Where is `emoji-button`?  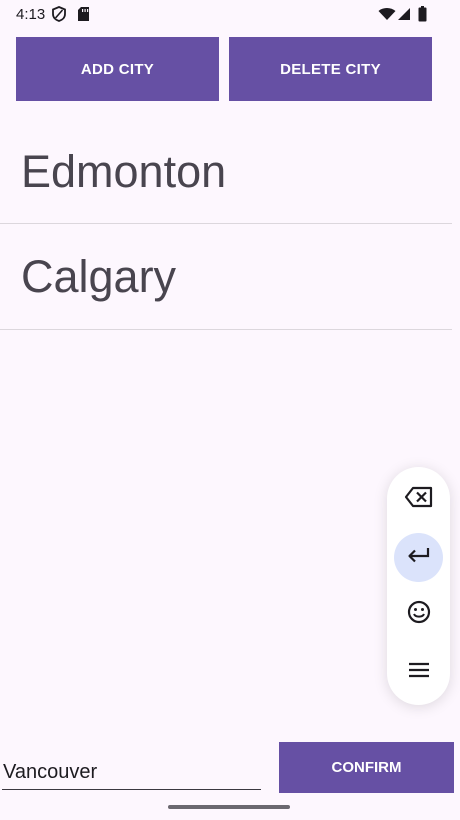 emoji-button is located at coordinates (418, 614).